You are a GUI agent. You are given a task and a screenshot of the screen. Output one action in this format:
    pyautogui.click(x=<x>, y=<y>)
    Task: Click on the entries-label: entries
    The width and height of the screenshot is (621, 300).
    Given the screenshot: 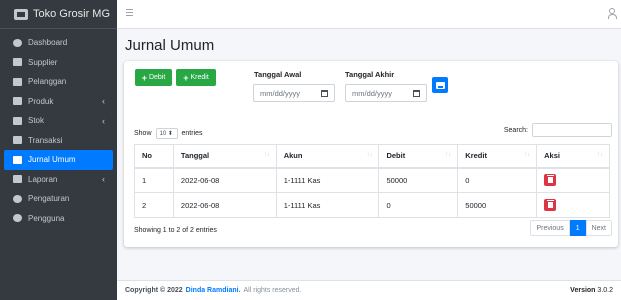 What is the action you would take?
    pyautogui.click(x=192, y=133)
    